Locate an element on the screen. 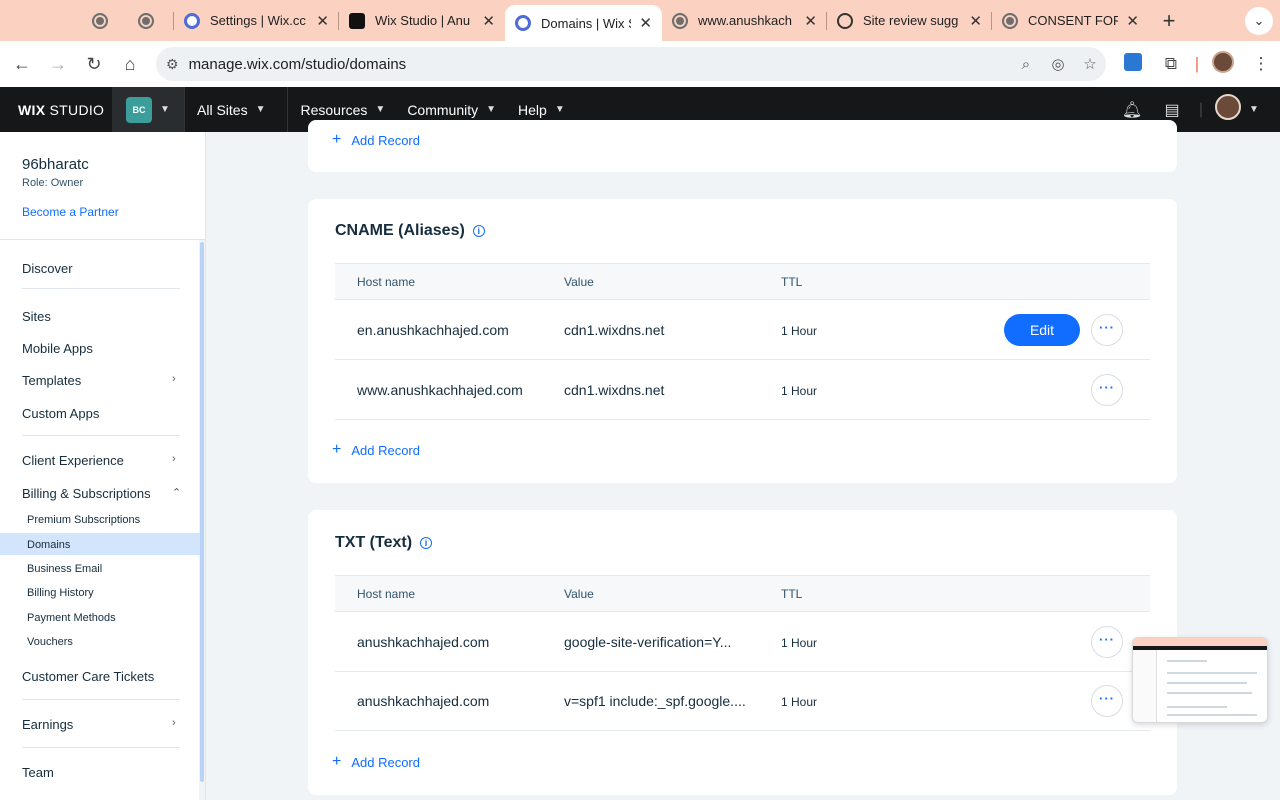 The height and width of the screenshot is (800, 1280). eye-slash-icon: ◎ is located at coordinates (1058, 64).